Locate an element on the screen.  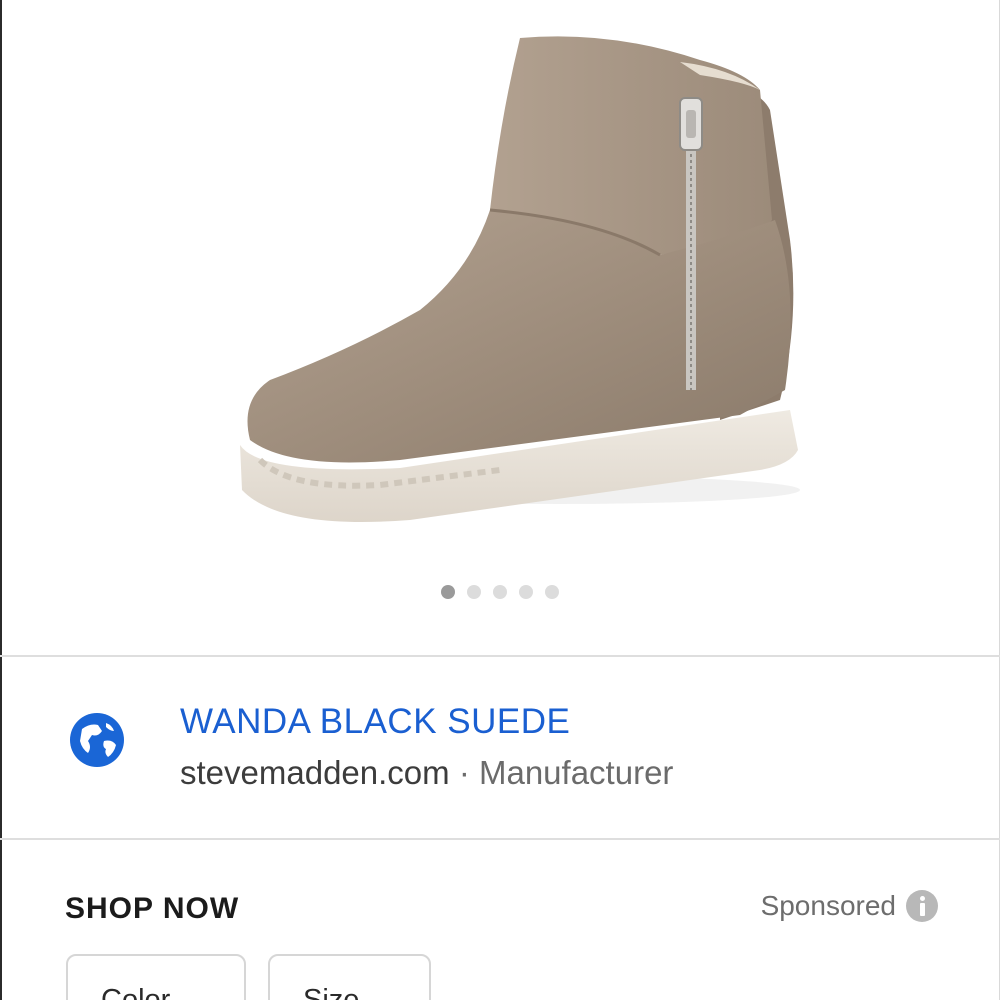
size-filter-dropdown: Size is located at coordinates (349, 977).